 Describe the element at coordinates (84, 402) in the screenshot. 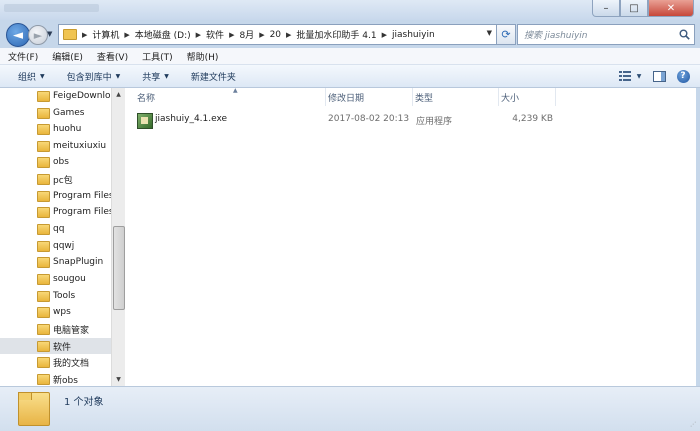

I see `item-count: 1 个对象` at that location.